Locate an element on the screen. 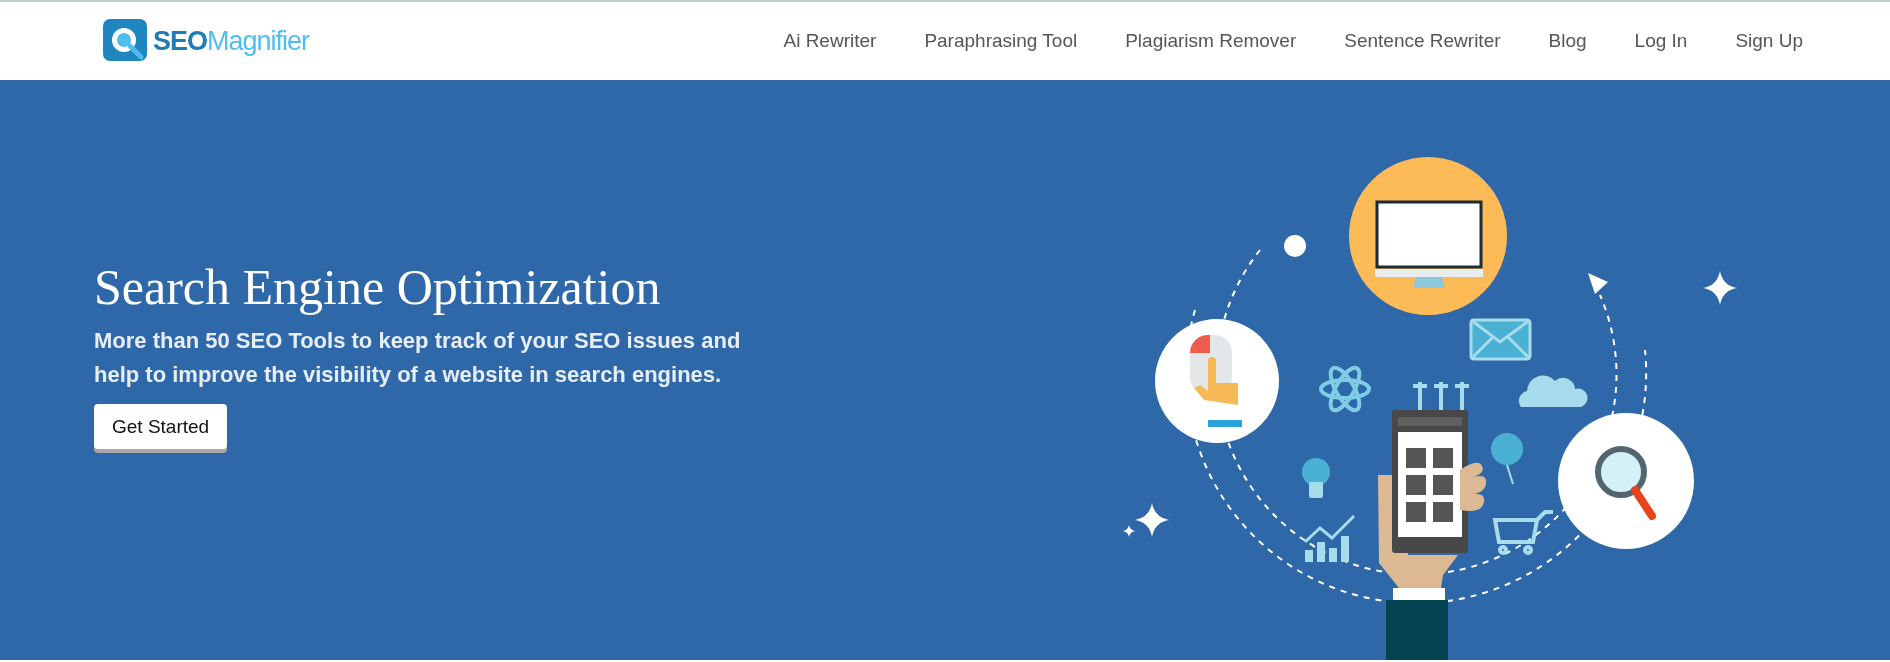 This screenshot has width=1890, height=662. hero-title: Search Engine Optimization is located at coordinates (378, 287).